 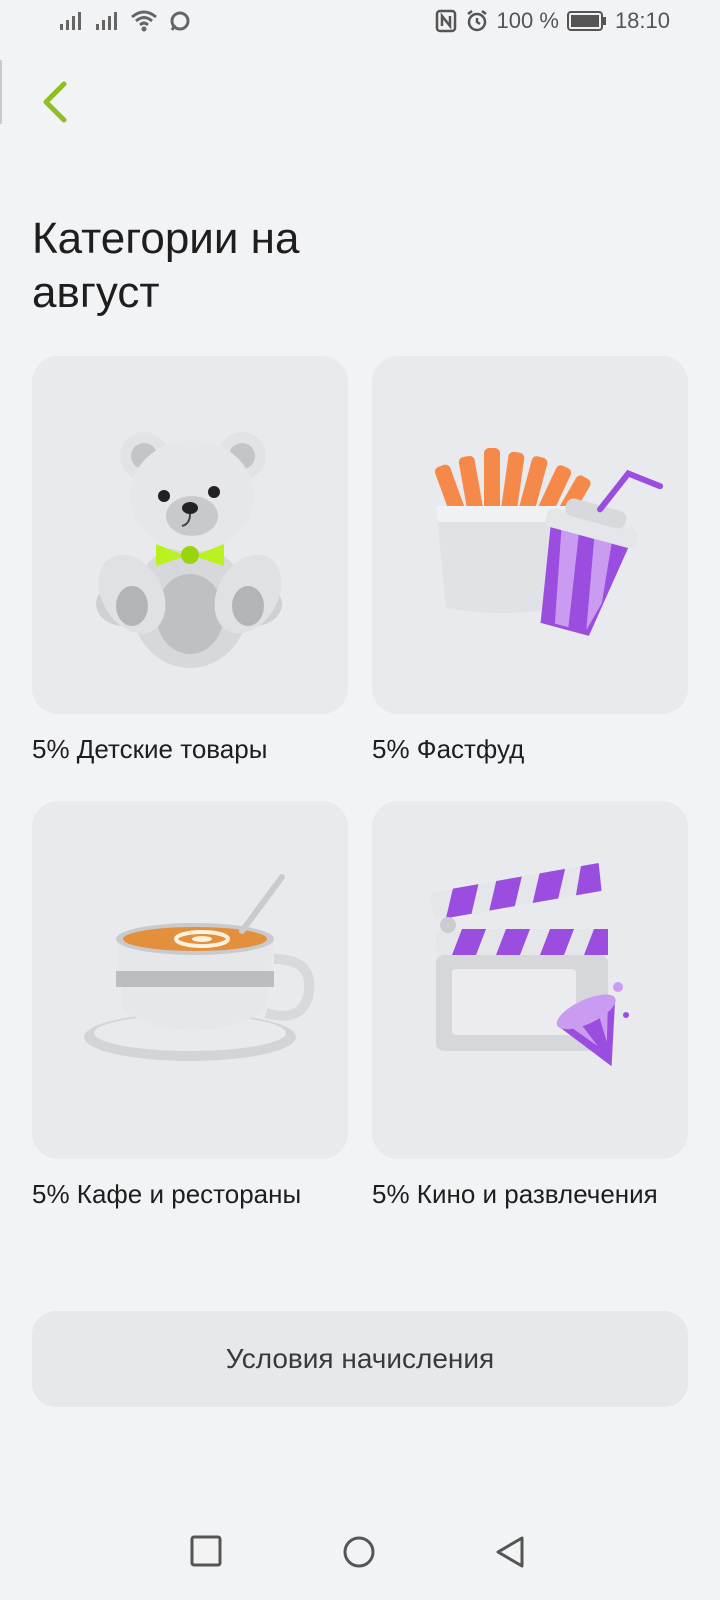 What do you see at coordinates (189, 550) in the screenshot?
I see `teddy-bear-icon` at bounding box center [189, 550].